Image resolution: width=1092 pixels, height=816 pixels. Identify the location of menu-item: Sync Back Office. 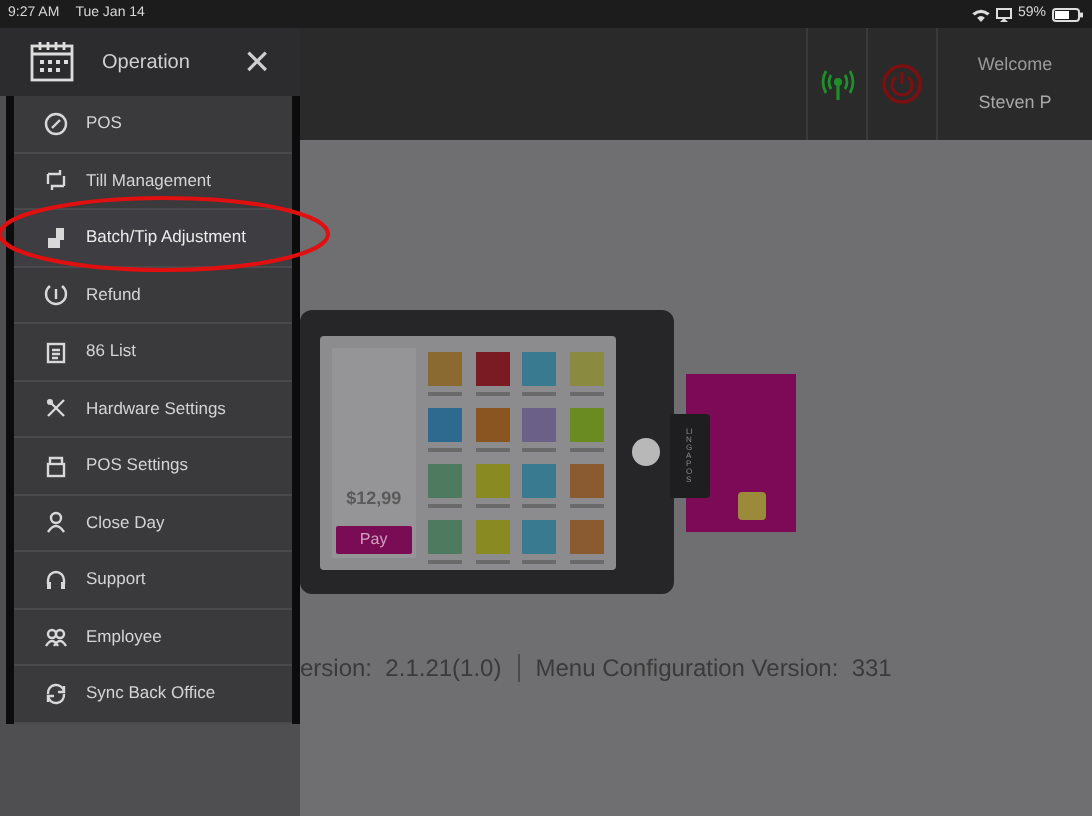
(153, 694).